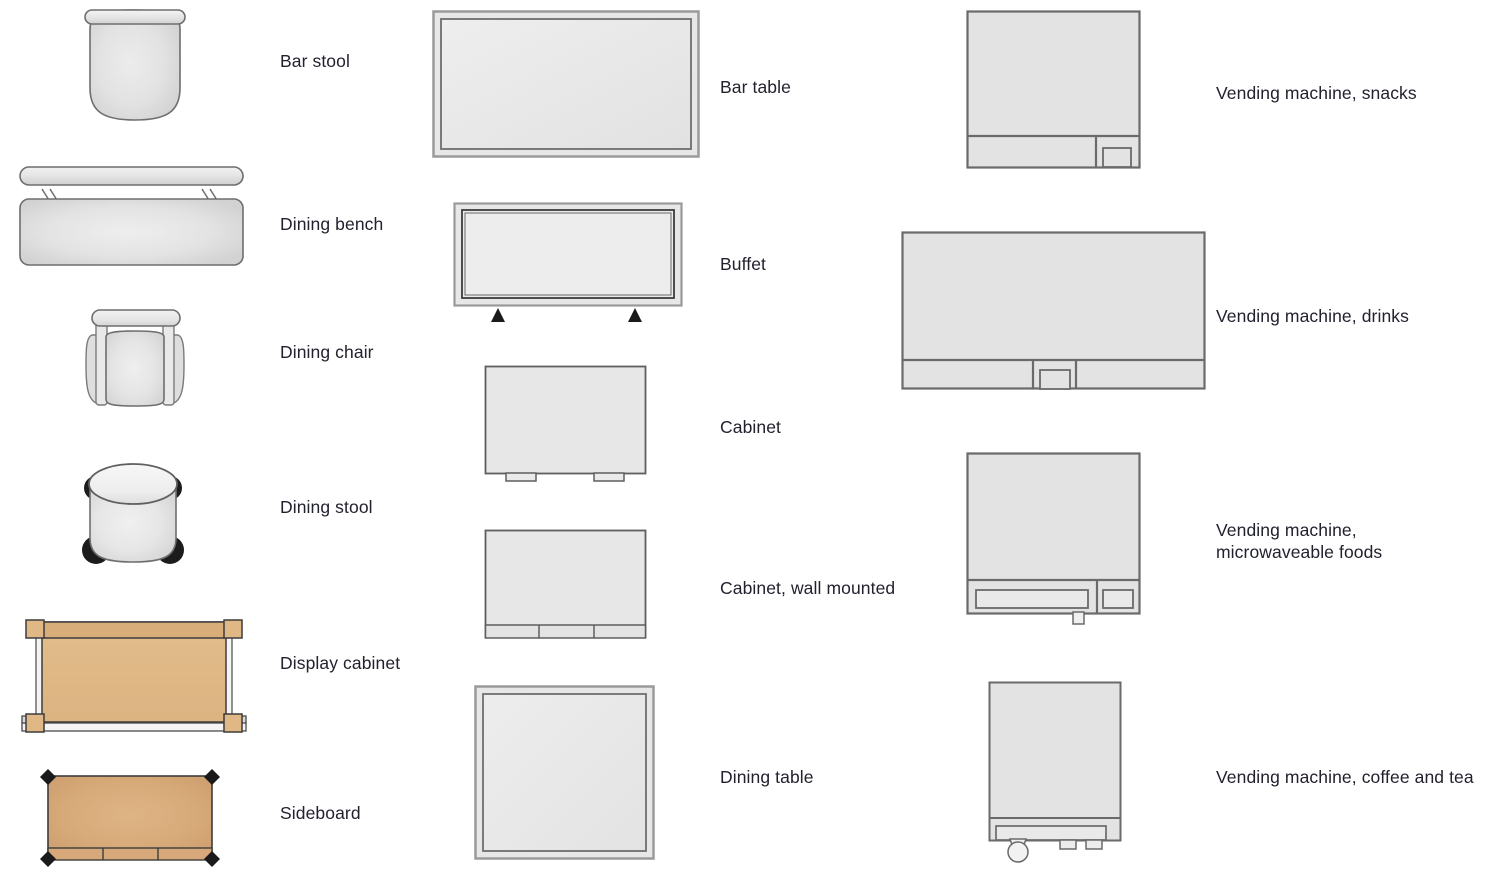 Image resolution: width=1500 pixels, height=876 pixels. What do you see at coordinates (133, 518) in the screenshot?
I see `dining-stool-top-view-icon` at bounding box center [133, 518].